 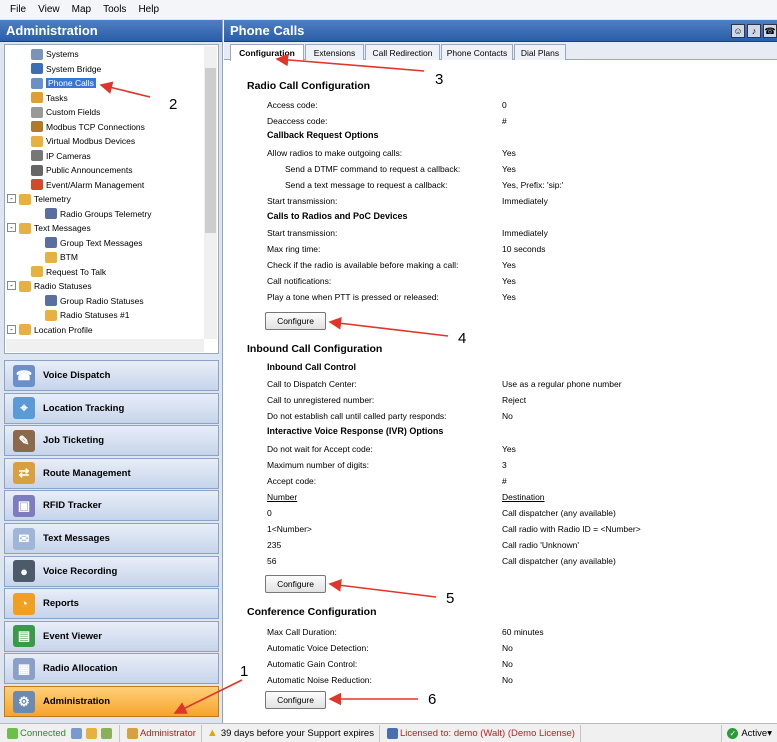 What do you see at coordinates (98, 214) in the screenshot?
I see `tree-item: Radio Groups Telemetry` at bounding box center [98, 214].